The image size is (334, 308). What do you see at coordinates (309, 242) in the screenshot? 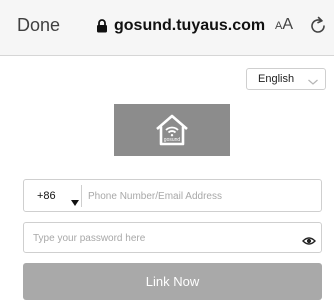
I see `eye-icon` at bounding box center [309, 242].